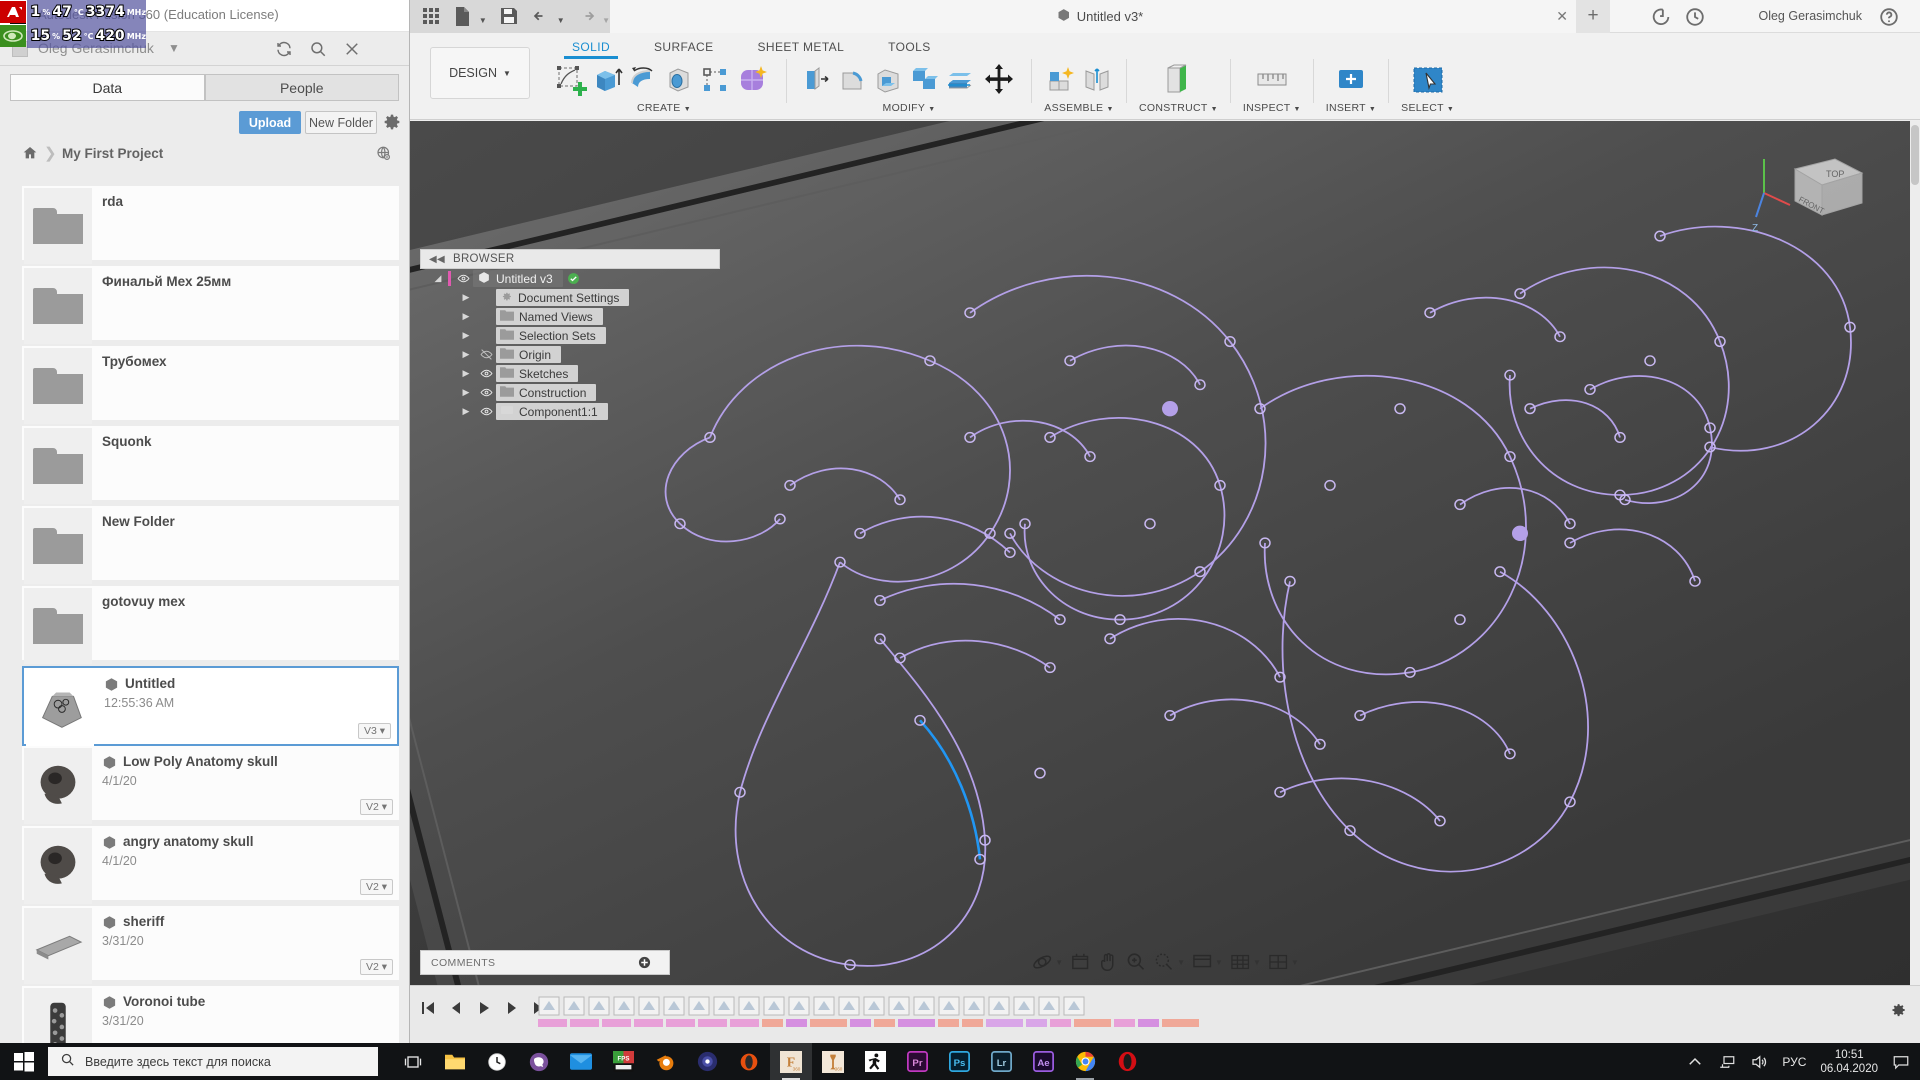 This screenshot has width=1920, height=1080. Describe the element at coordinates (545, 962) in the screenshot. I see `comments-panel: COMMENTS` at that location.